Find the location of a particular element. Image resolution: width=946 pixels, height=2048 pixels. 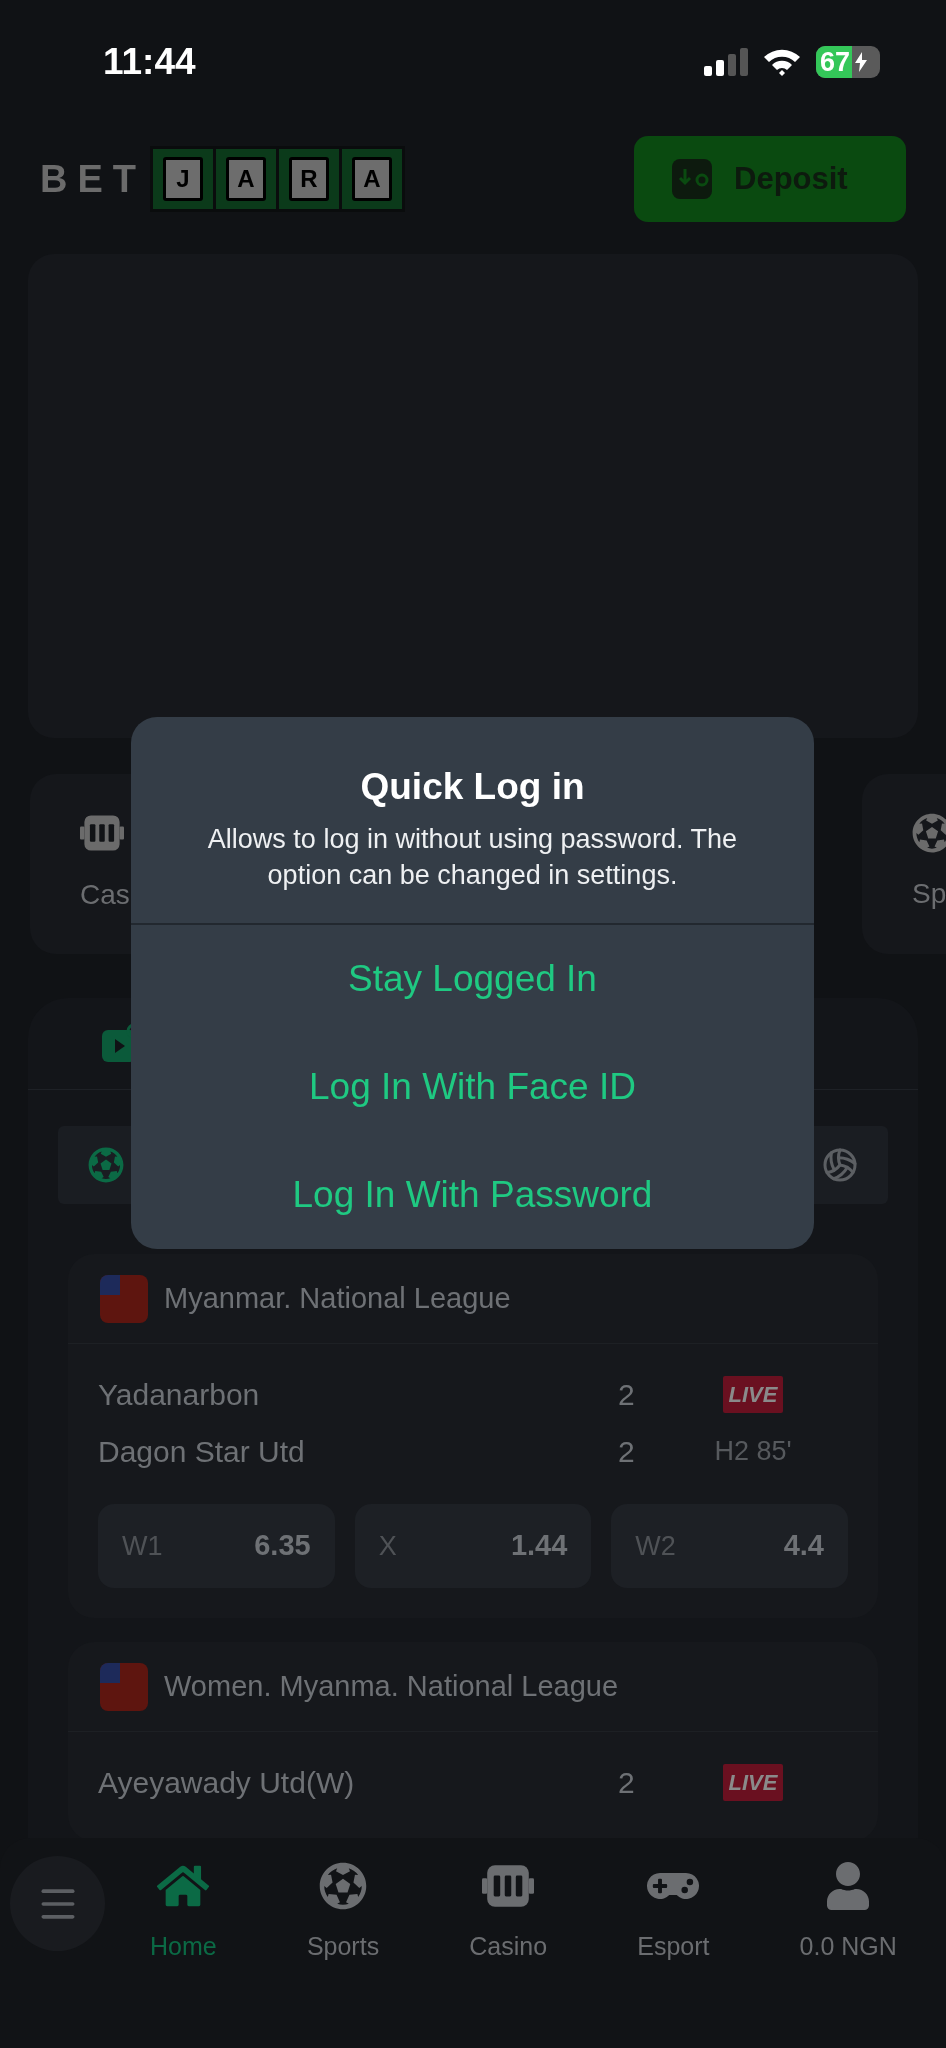

nav-tab: Esport is located at coordinates (673, 1911).